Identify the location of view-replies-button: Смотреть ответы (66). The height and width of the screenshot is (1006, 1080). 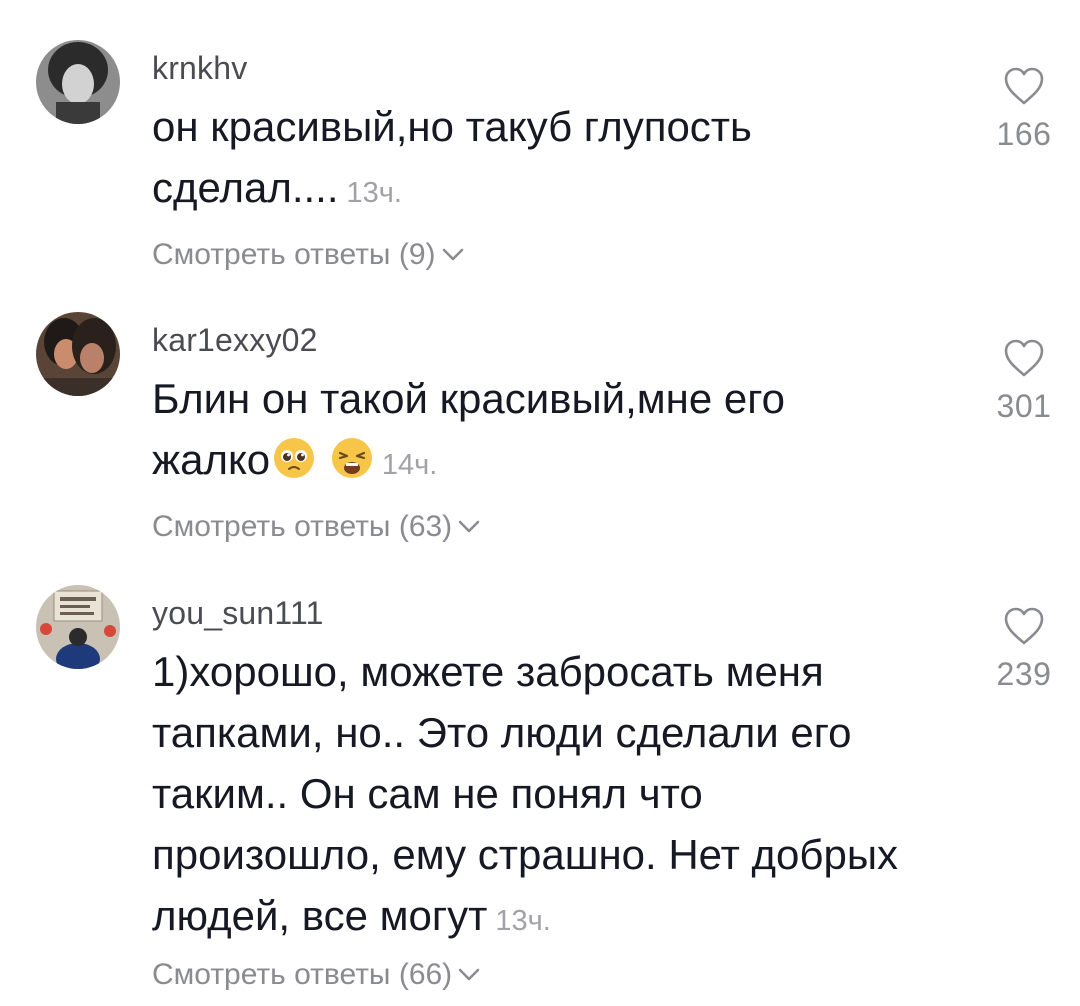
(316, 975).